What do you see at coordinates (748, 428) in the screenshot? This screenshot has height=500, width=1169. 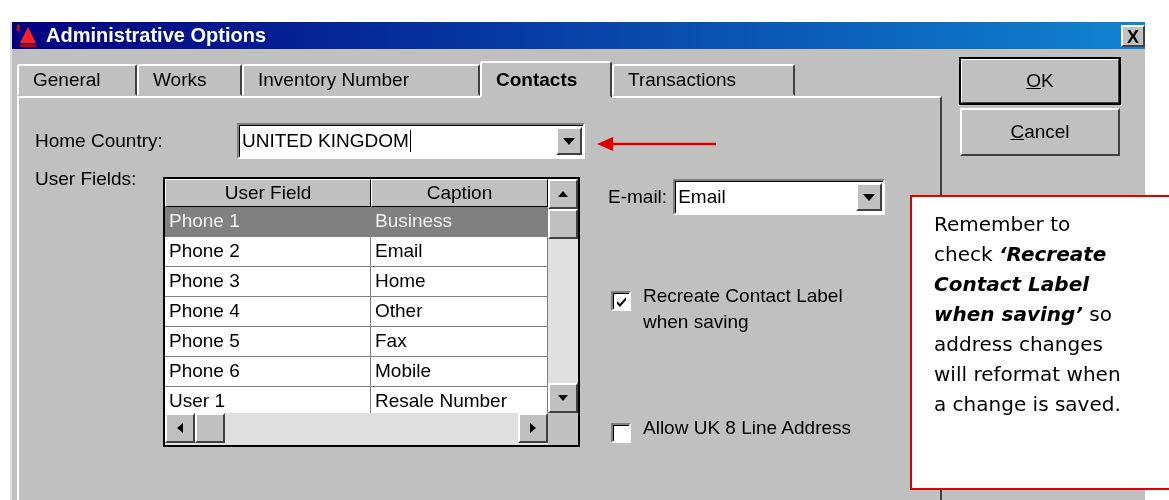 I see `checkbox-label: Allow UK 8 Line Address` at bounding box center [748, 428].